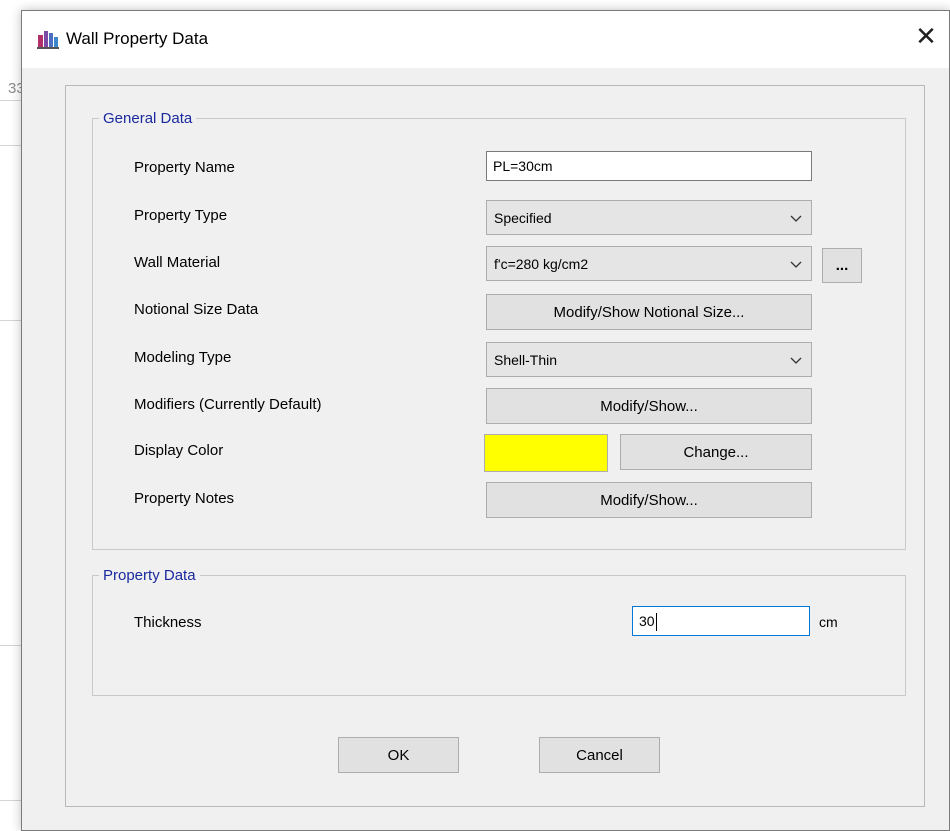 The width and height of the screenshot is (950, 831). Describe the element at coordinates (649, 217) in the screenshot. I see `property-type-select: Specified` at that location.